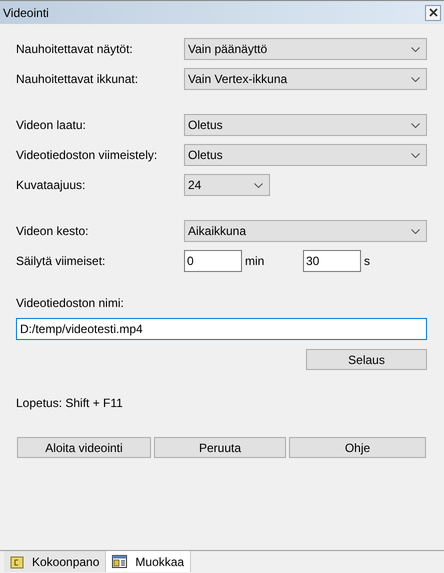 The height and width of the screenshot is (573, 444). Describe the element at coordinates (51, 185) in the screenshot. I see `field-label: Kuvataajuus:` at that location.